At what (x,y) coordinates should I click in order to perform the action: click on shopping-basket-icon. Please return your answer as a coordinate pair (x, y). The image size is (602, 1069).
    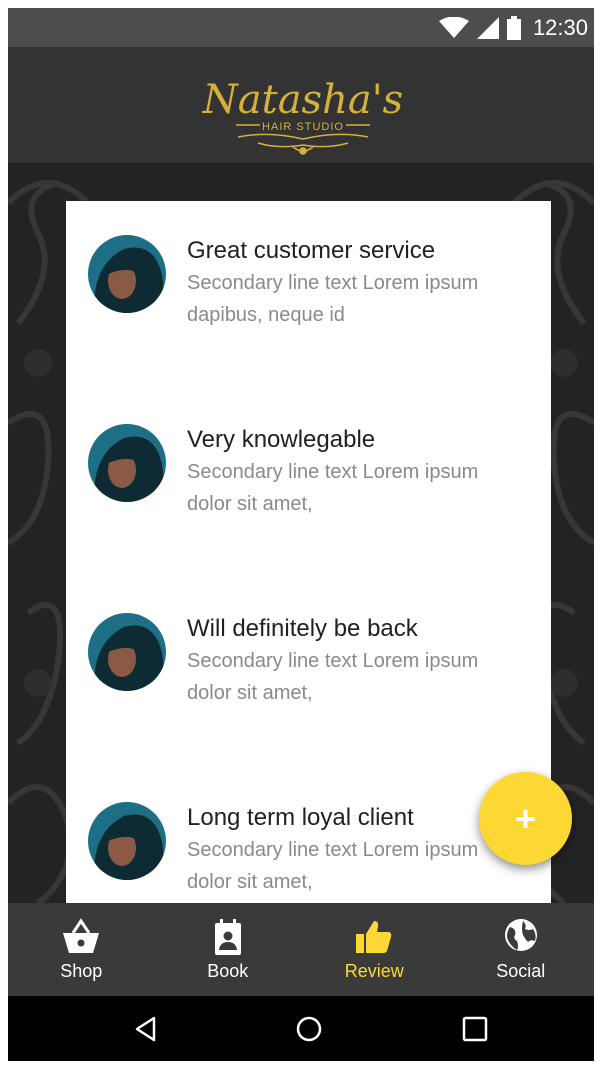
    Looking at the image, I should click on (81, 935).